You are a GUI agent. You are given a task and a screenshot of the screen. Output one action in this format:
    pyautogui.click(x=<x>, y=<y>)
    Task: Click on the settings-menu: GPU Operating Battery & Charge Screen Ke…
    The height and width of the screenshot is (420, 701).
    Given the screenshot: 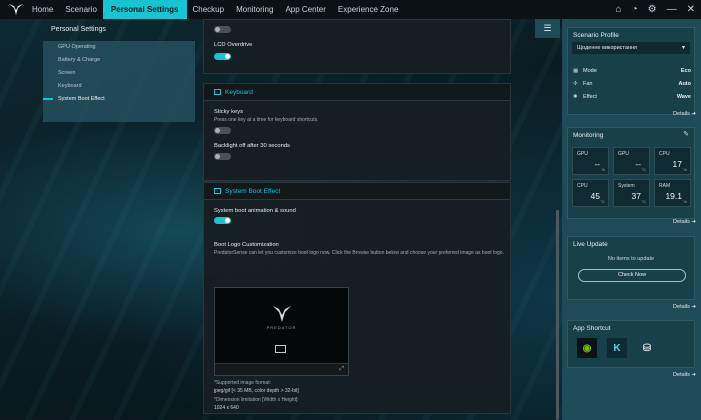 What is the action you would take?
    pyautogui.click(x=119, y=81)
    